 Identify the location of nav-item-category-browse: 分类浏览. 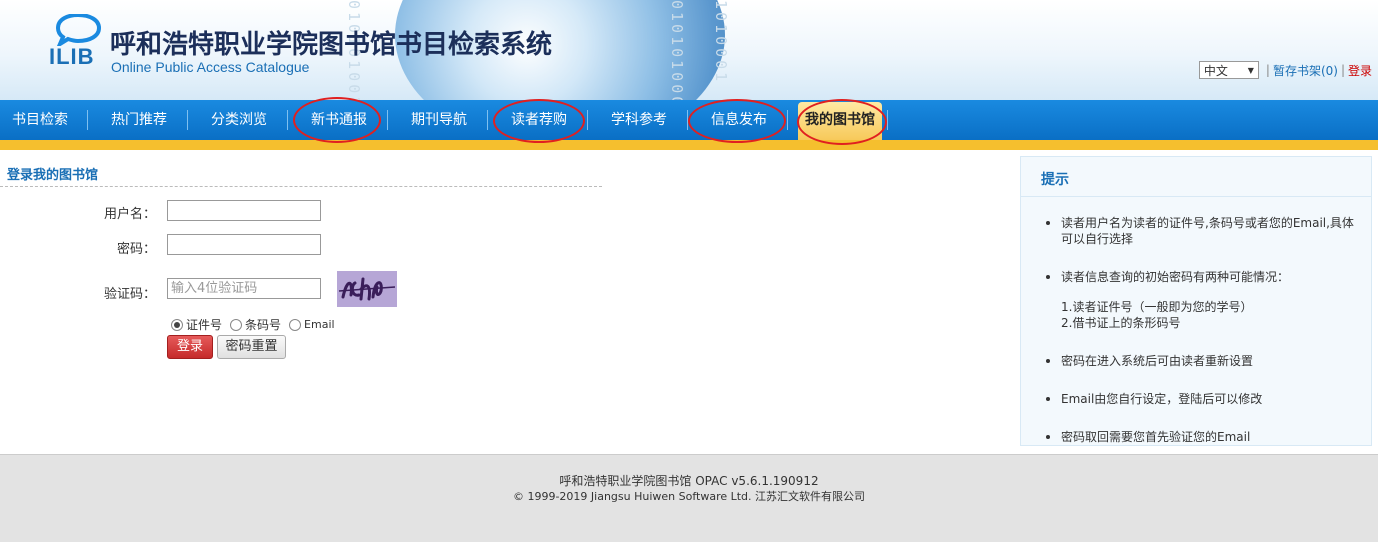
(239, 120).